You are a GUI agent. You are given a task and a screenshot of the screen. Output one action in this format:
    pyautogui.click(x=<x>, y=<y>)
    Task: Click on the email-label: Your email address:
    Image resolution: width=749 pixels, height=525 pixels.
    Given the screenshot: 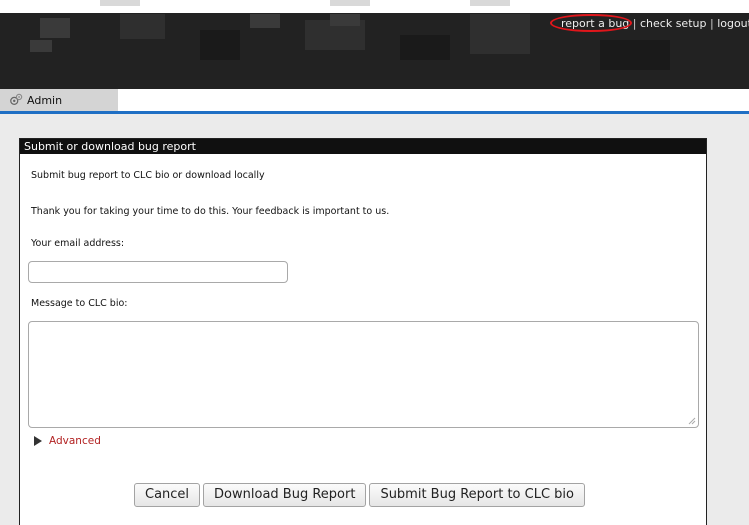 What is the action you would take?
    pyautogui.click(x=78, y=243)
    